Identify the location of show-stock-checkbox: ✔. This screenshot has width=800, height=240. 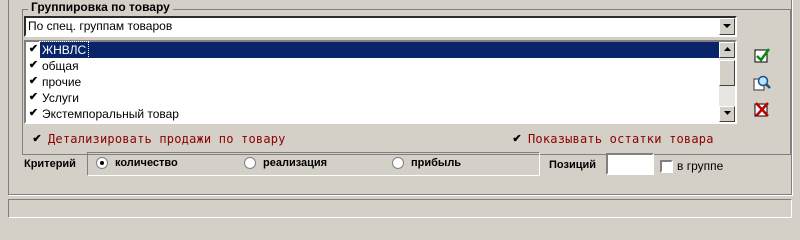
(517, 140).